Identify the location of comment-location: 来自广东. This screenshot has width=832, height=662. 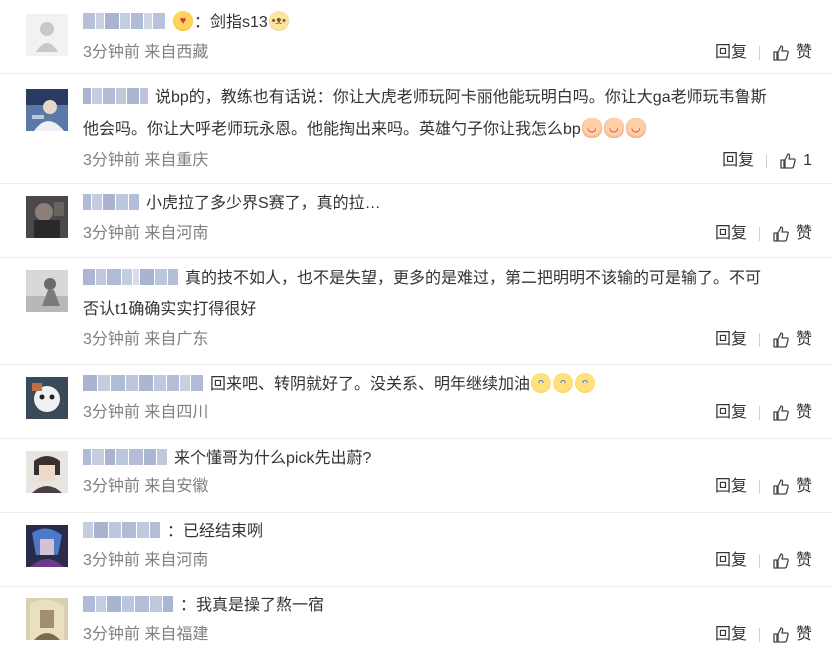
(176, 339).